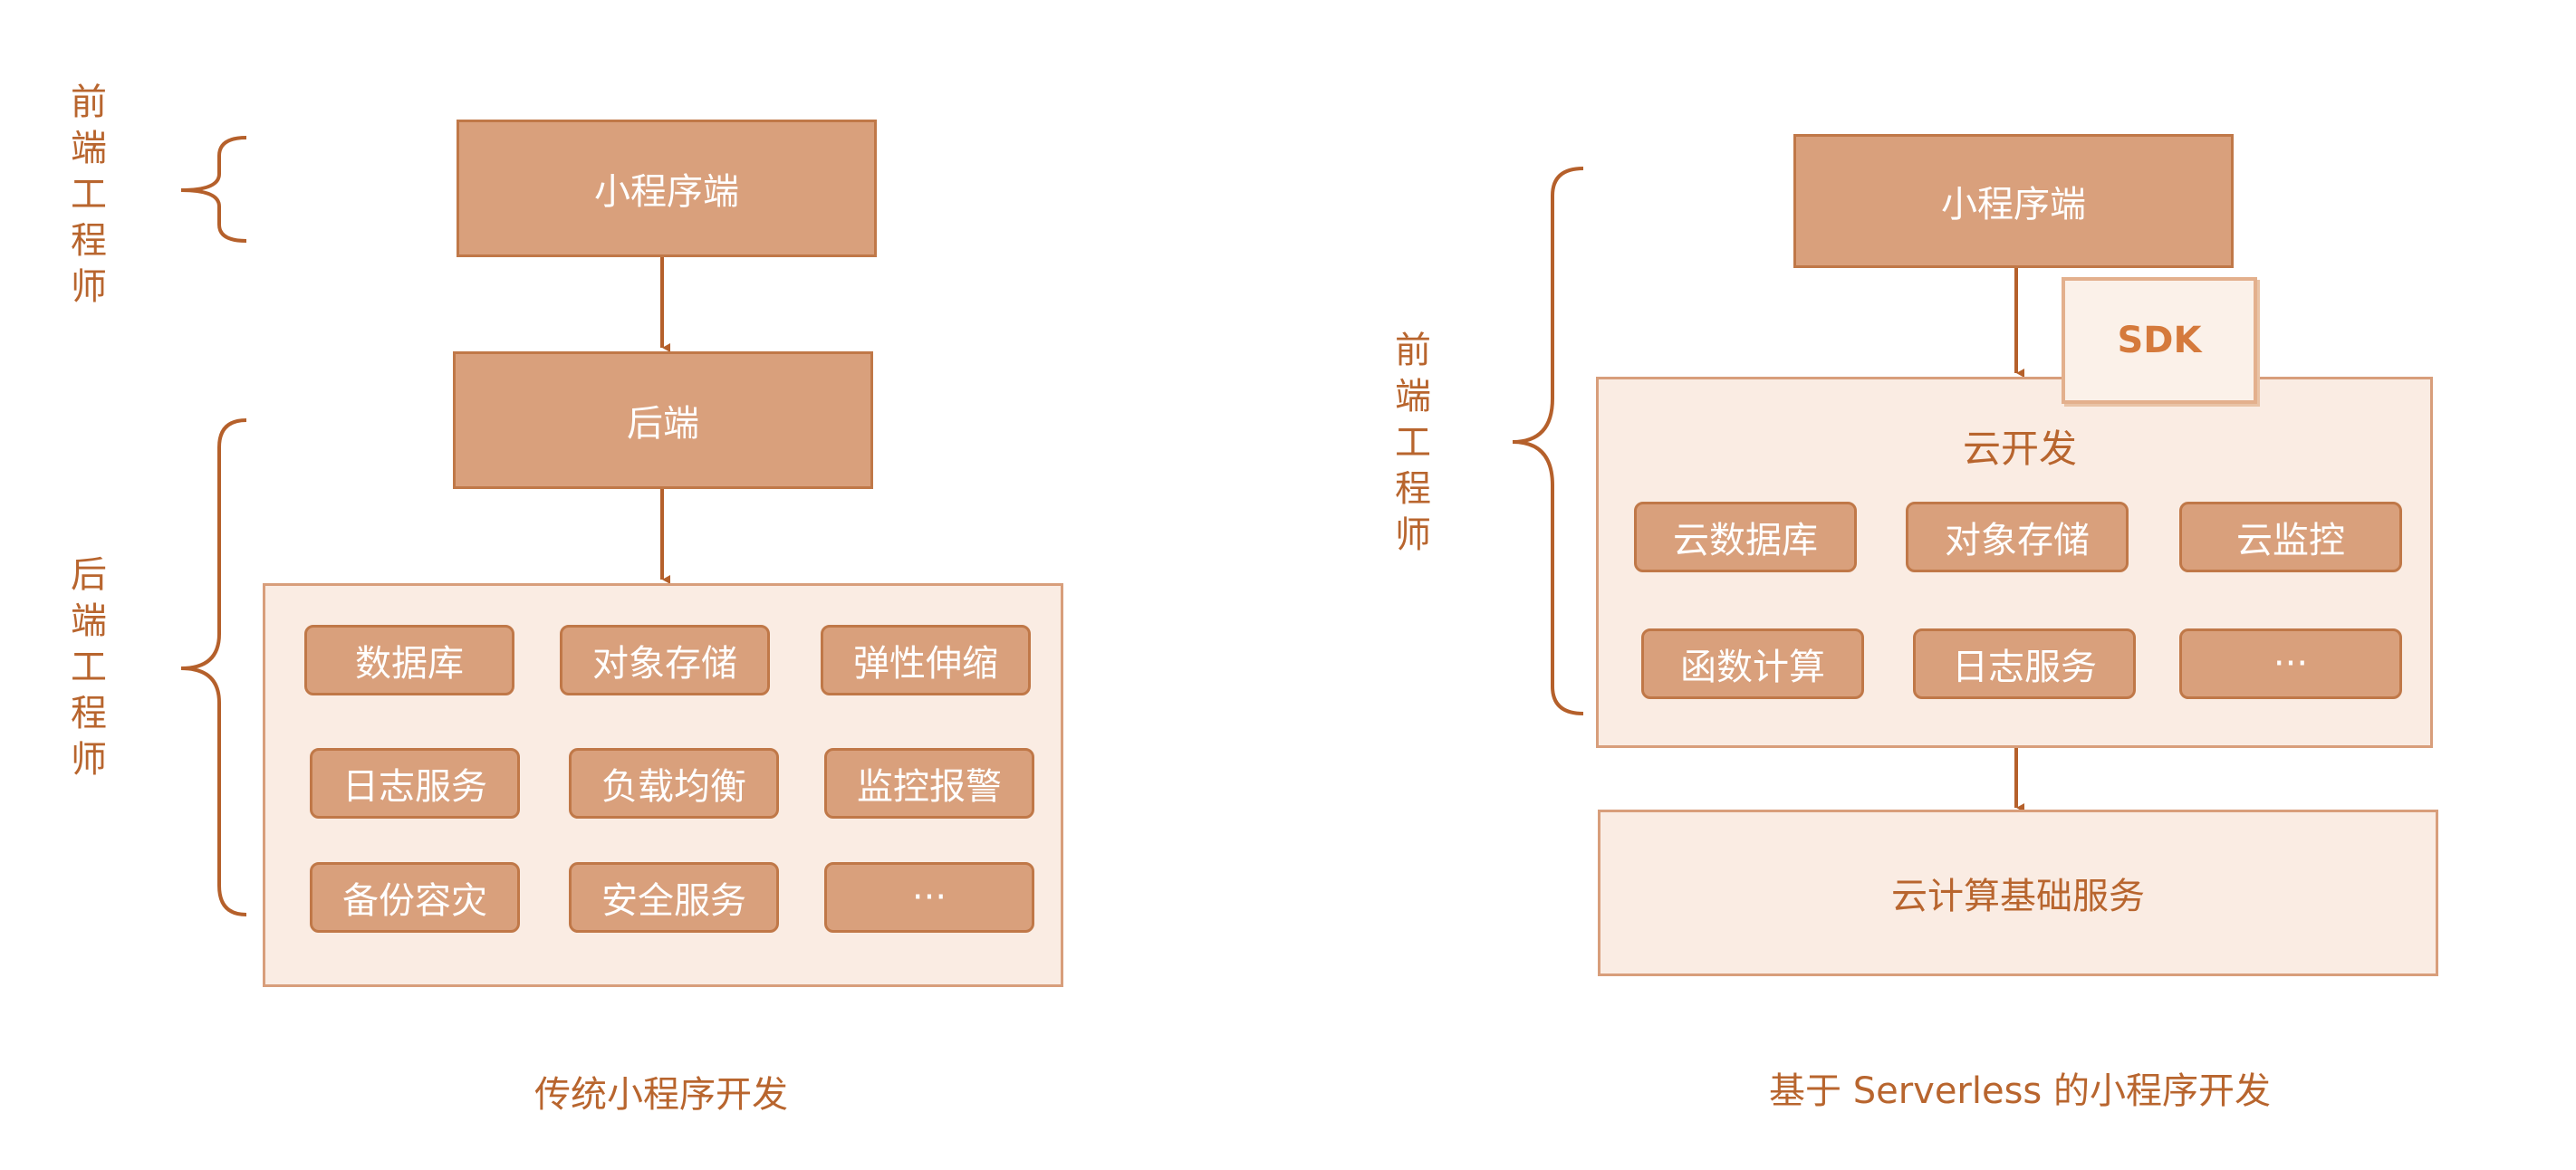  What do you see at coordinates (665, 660) in the screenshot?
I see `left-service-chip: 对象存储` at bounding box center [665, 660].